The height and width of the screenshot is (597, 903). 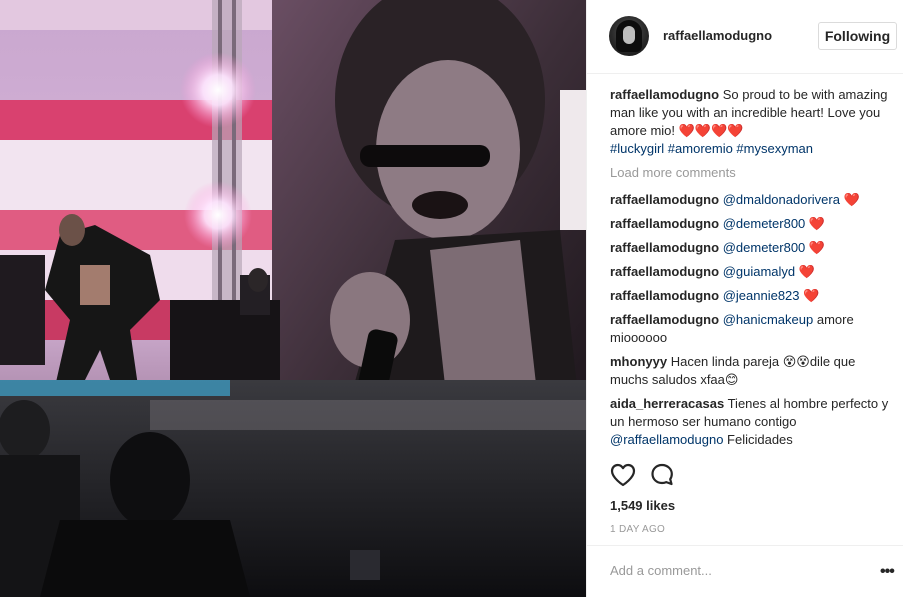 I want to click on comment-mention: @raffaellamodugno, so click(x=666, y=439).